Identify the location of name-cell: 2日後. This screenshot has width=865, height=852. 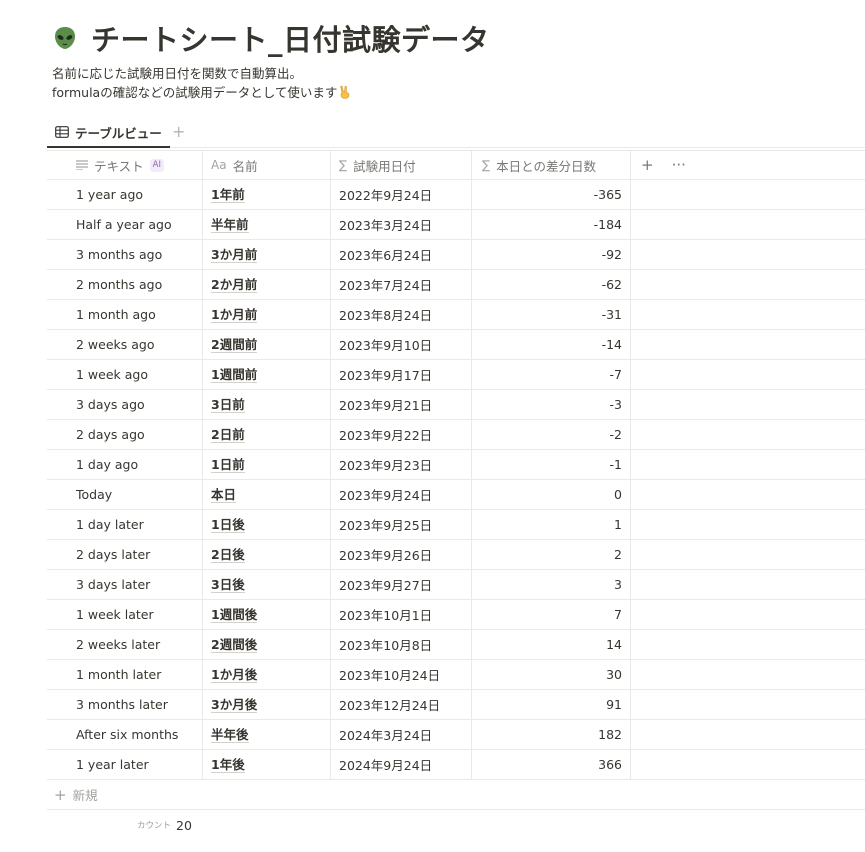
(267, 554).